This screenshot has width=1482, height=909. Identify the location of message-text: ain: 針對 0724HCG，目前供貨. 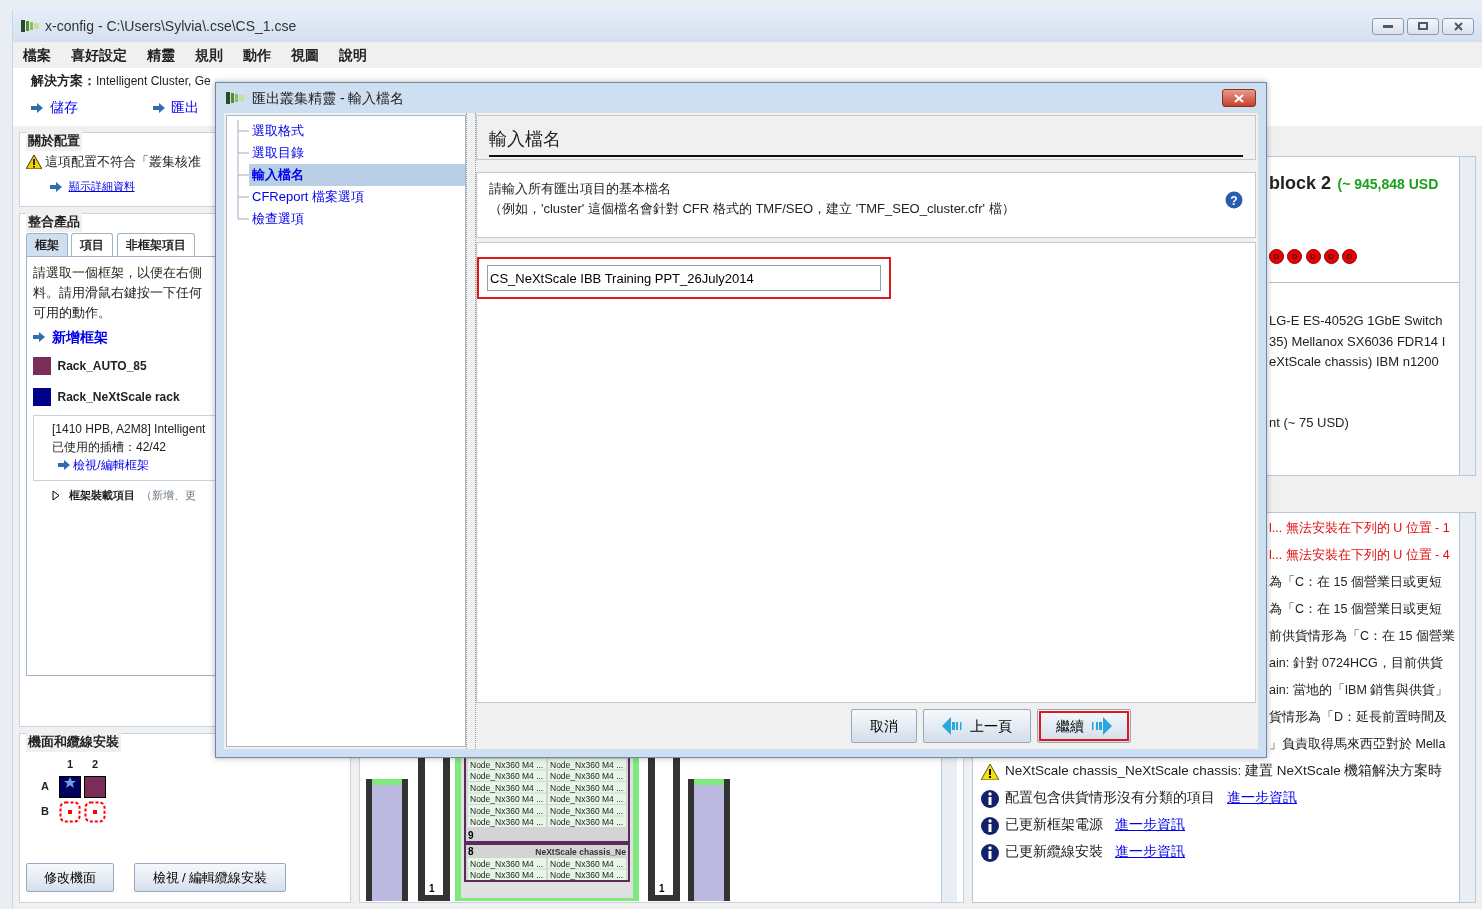
(1356, 664).